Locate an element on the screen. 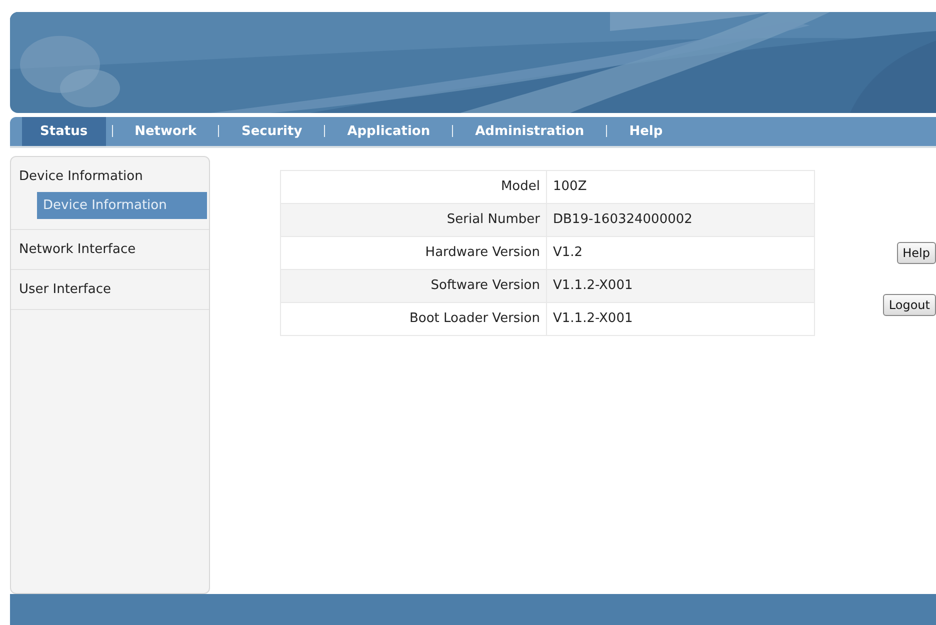 The image size is (936, 625). table-cell: DB19-160324000002 is located at coordinates (680, 219).